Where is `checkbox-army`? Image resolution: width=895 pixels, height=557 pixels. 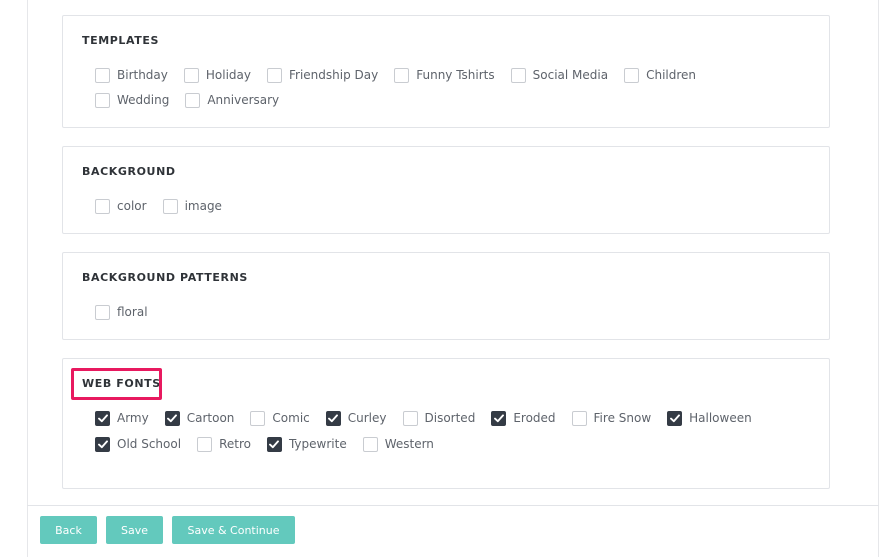
checkbox-army is located at coordinates (102, 418).